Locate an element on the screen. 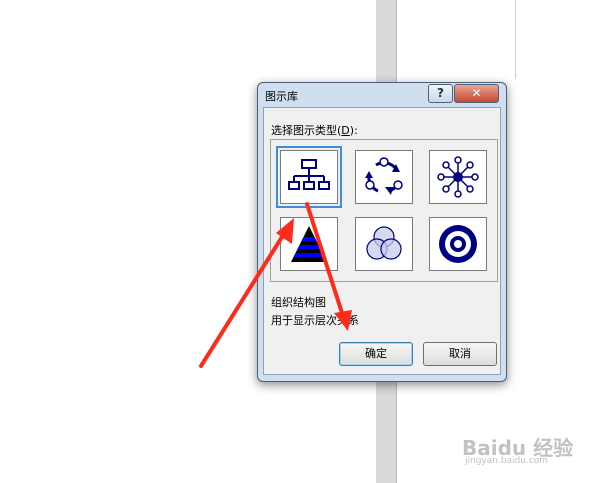 This screenshot has height=483, width=601. cancel-button: 取消 is located at coordinates (460, 354).